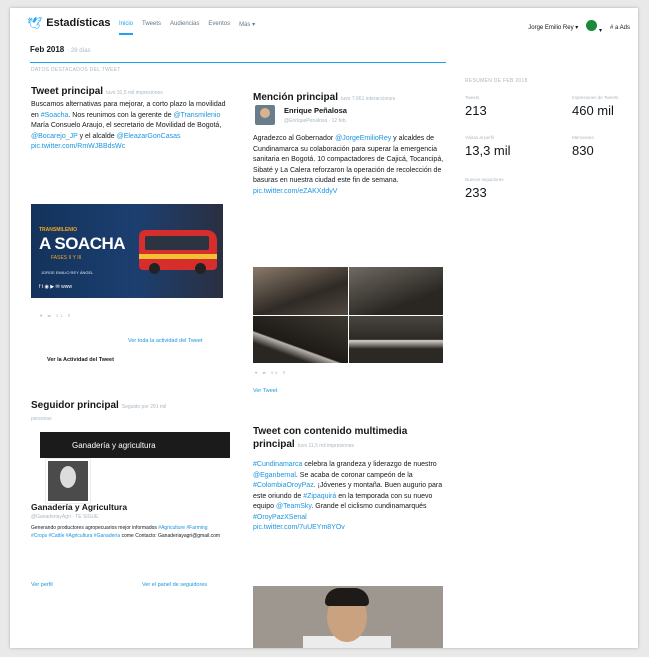  Describe the element at coordinates (277, 464) in the screenshot. I see `hashtag-link: #Cundinamarca` at that location.